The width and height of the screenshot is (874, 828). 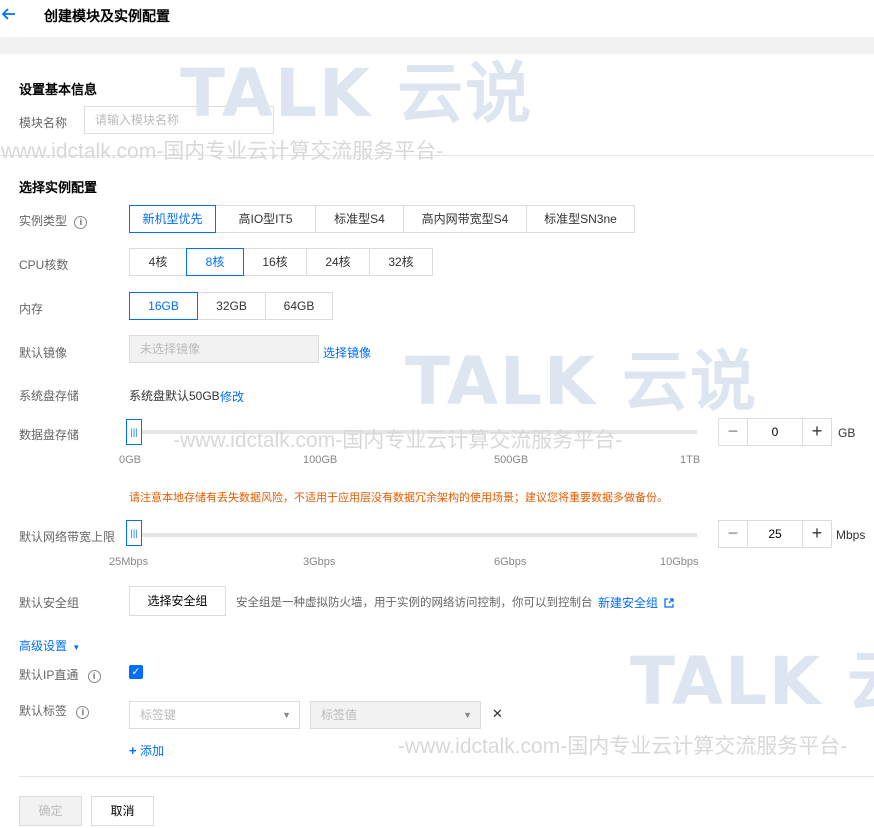 What do you see at coordinates (580, 219) in the screenshot?
I see `instance-type-option: 标准型SN3ne` at bounding box center [580, 219].